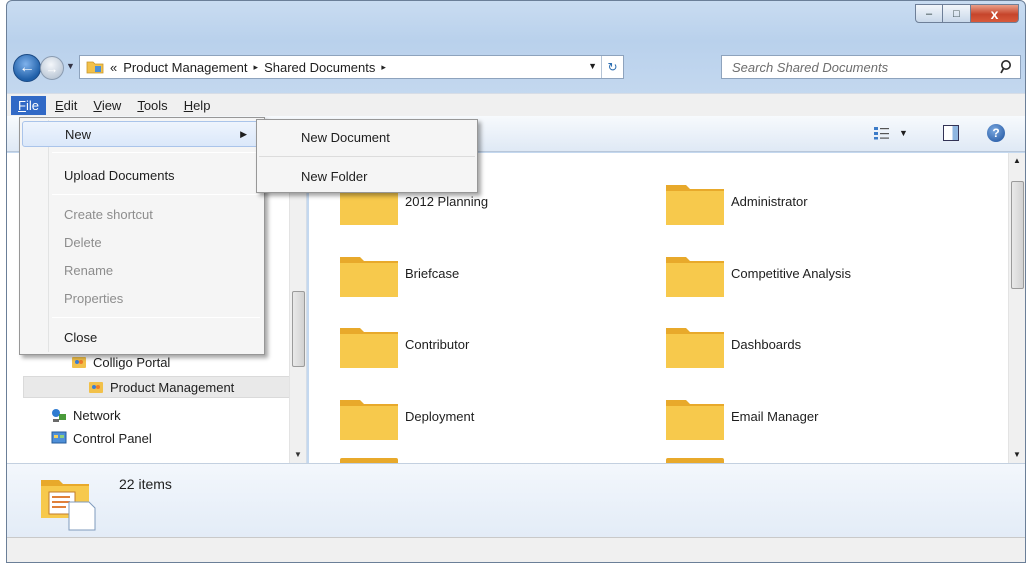 This screenshot has width=1026, height=563. What do you see at coordinates (28, 105) in the screenshot?
I see `menu-file: File` at bounding box center [28, 105].